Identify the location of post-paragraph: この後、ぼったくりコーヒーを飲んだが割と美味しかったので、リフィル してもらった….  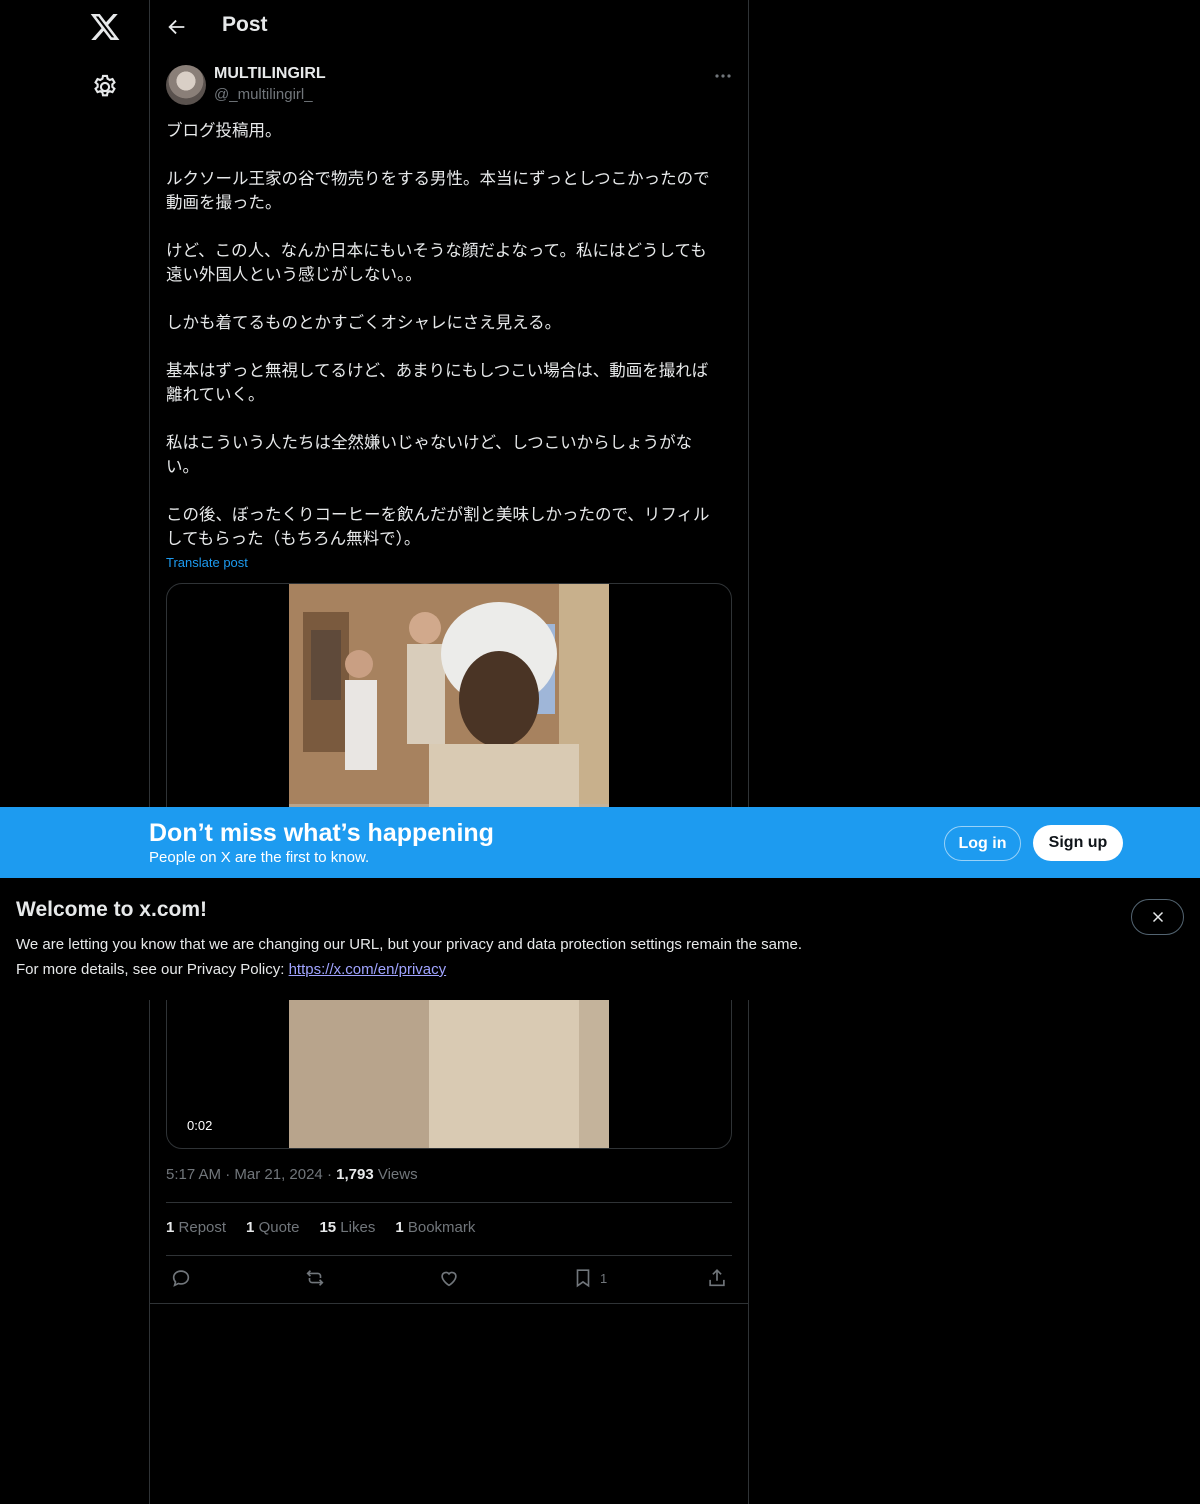
(438, 527).